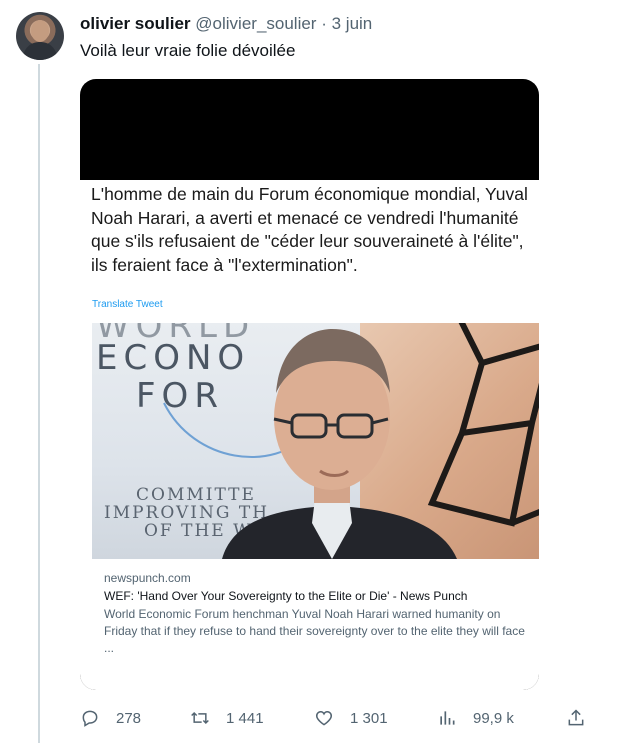 The image size is (643, 743). I want to click on card-domain: newspunch.com, so click(147, 578).